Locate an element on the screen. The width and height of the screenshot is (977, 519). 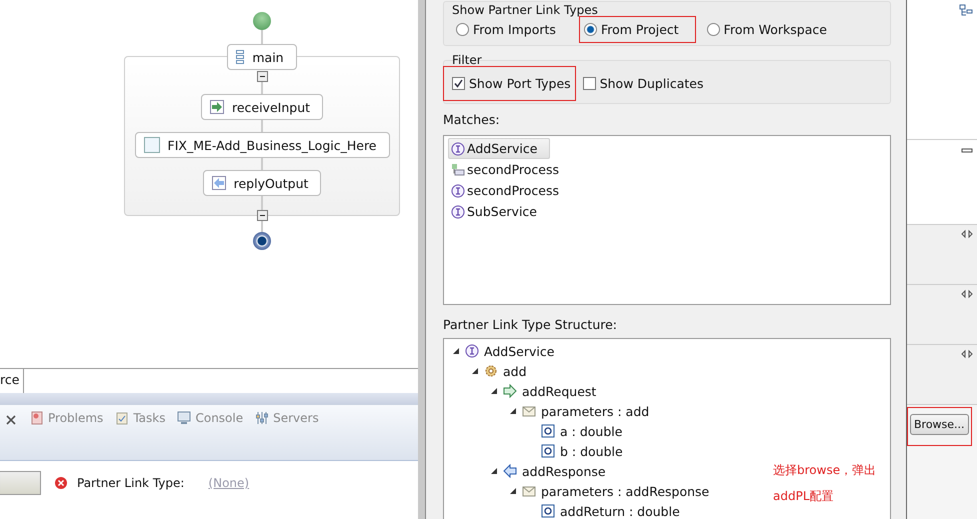
group-title: Filter is located at coordinates (467, 60).